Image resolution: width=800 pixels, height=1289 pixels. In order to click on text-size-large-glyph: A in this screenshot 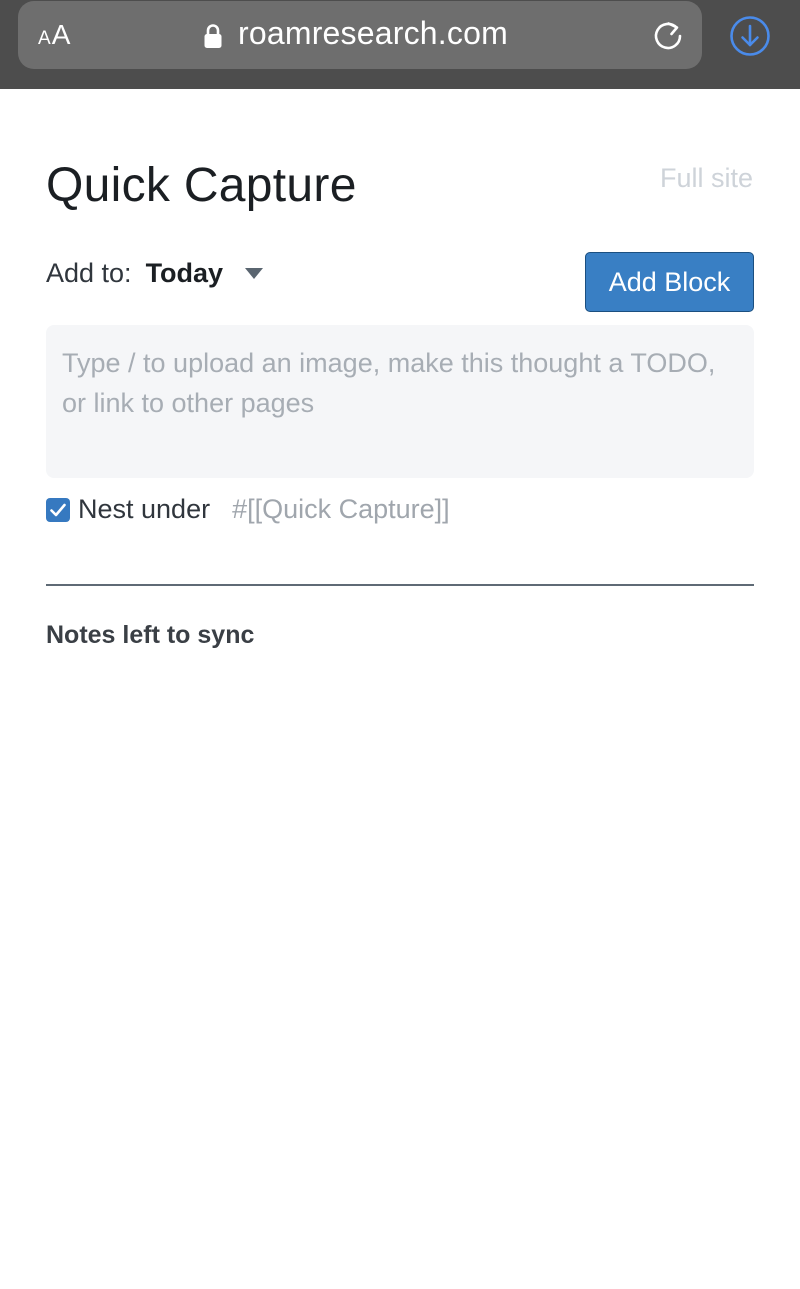, I will do `click(61, 34)`.